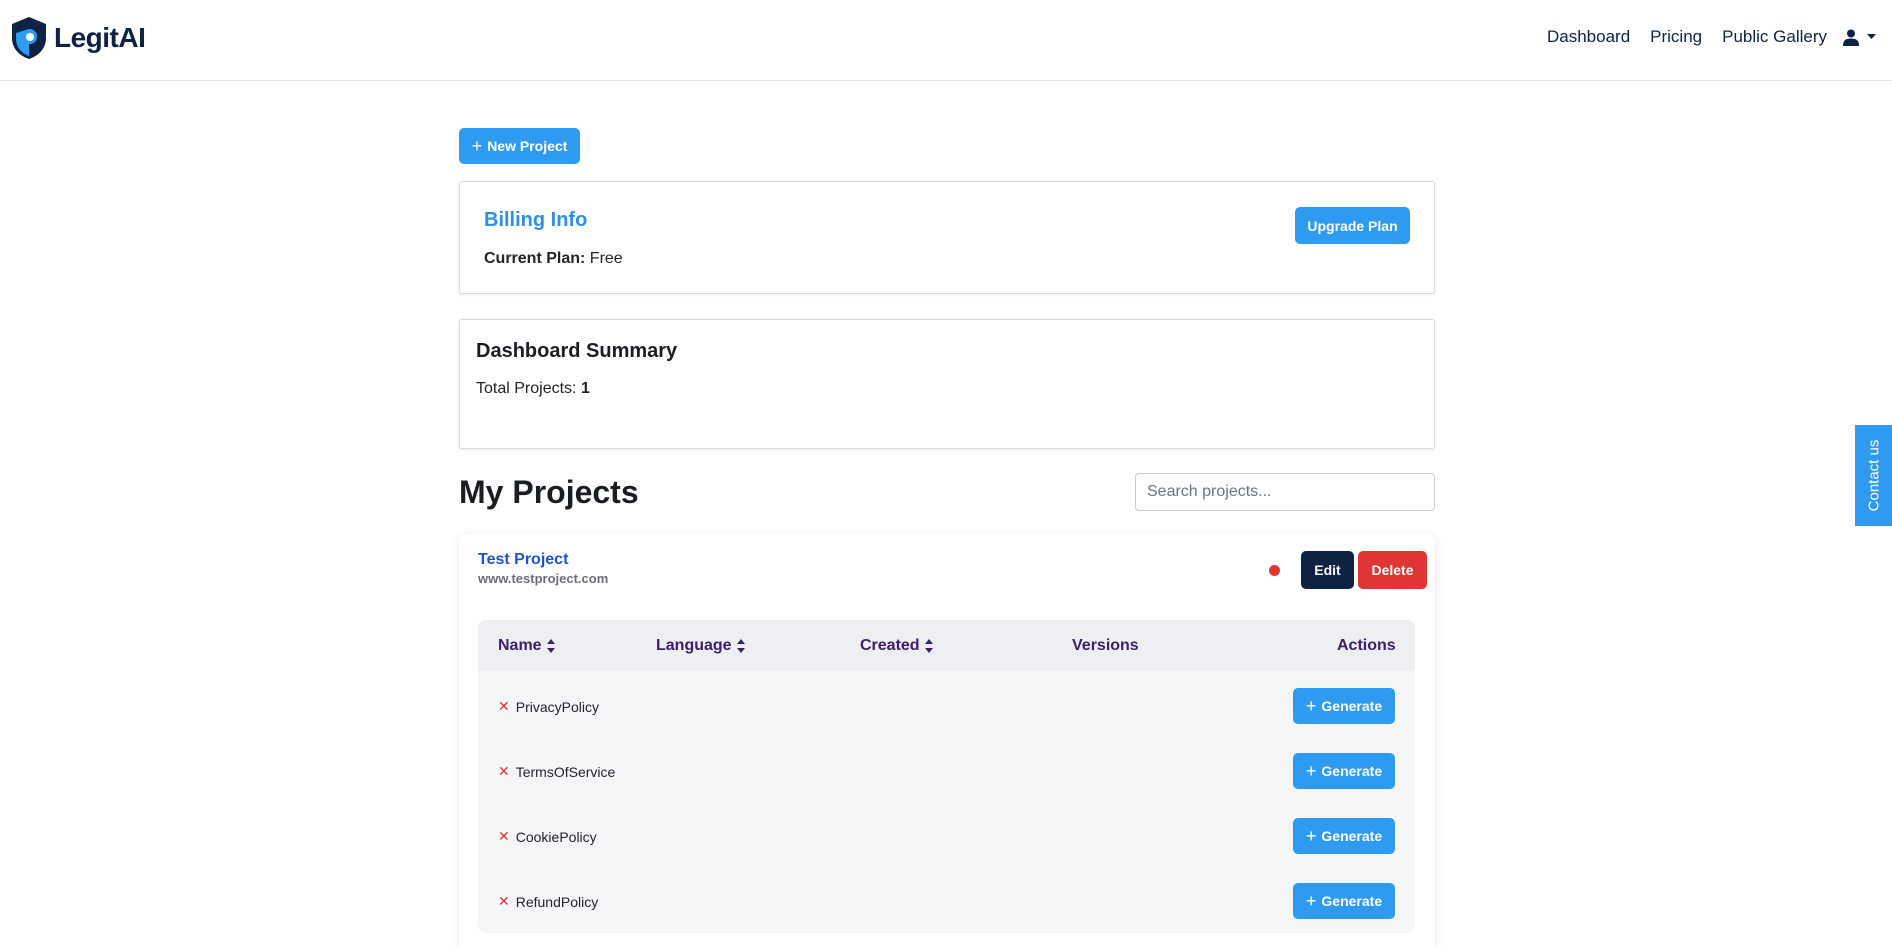 This screenshot has width=1892, height=947. What do you see at coordinates (1392, 570) in the screenshot?
I see `delete-button: Delete` at bounding box center [1392, 570].